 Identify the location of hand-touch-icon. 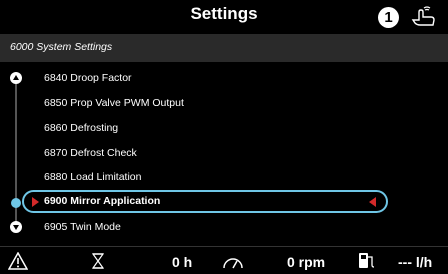
(423, 17).